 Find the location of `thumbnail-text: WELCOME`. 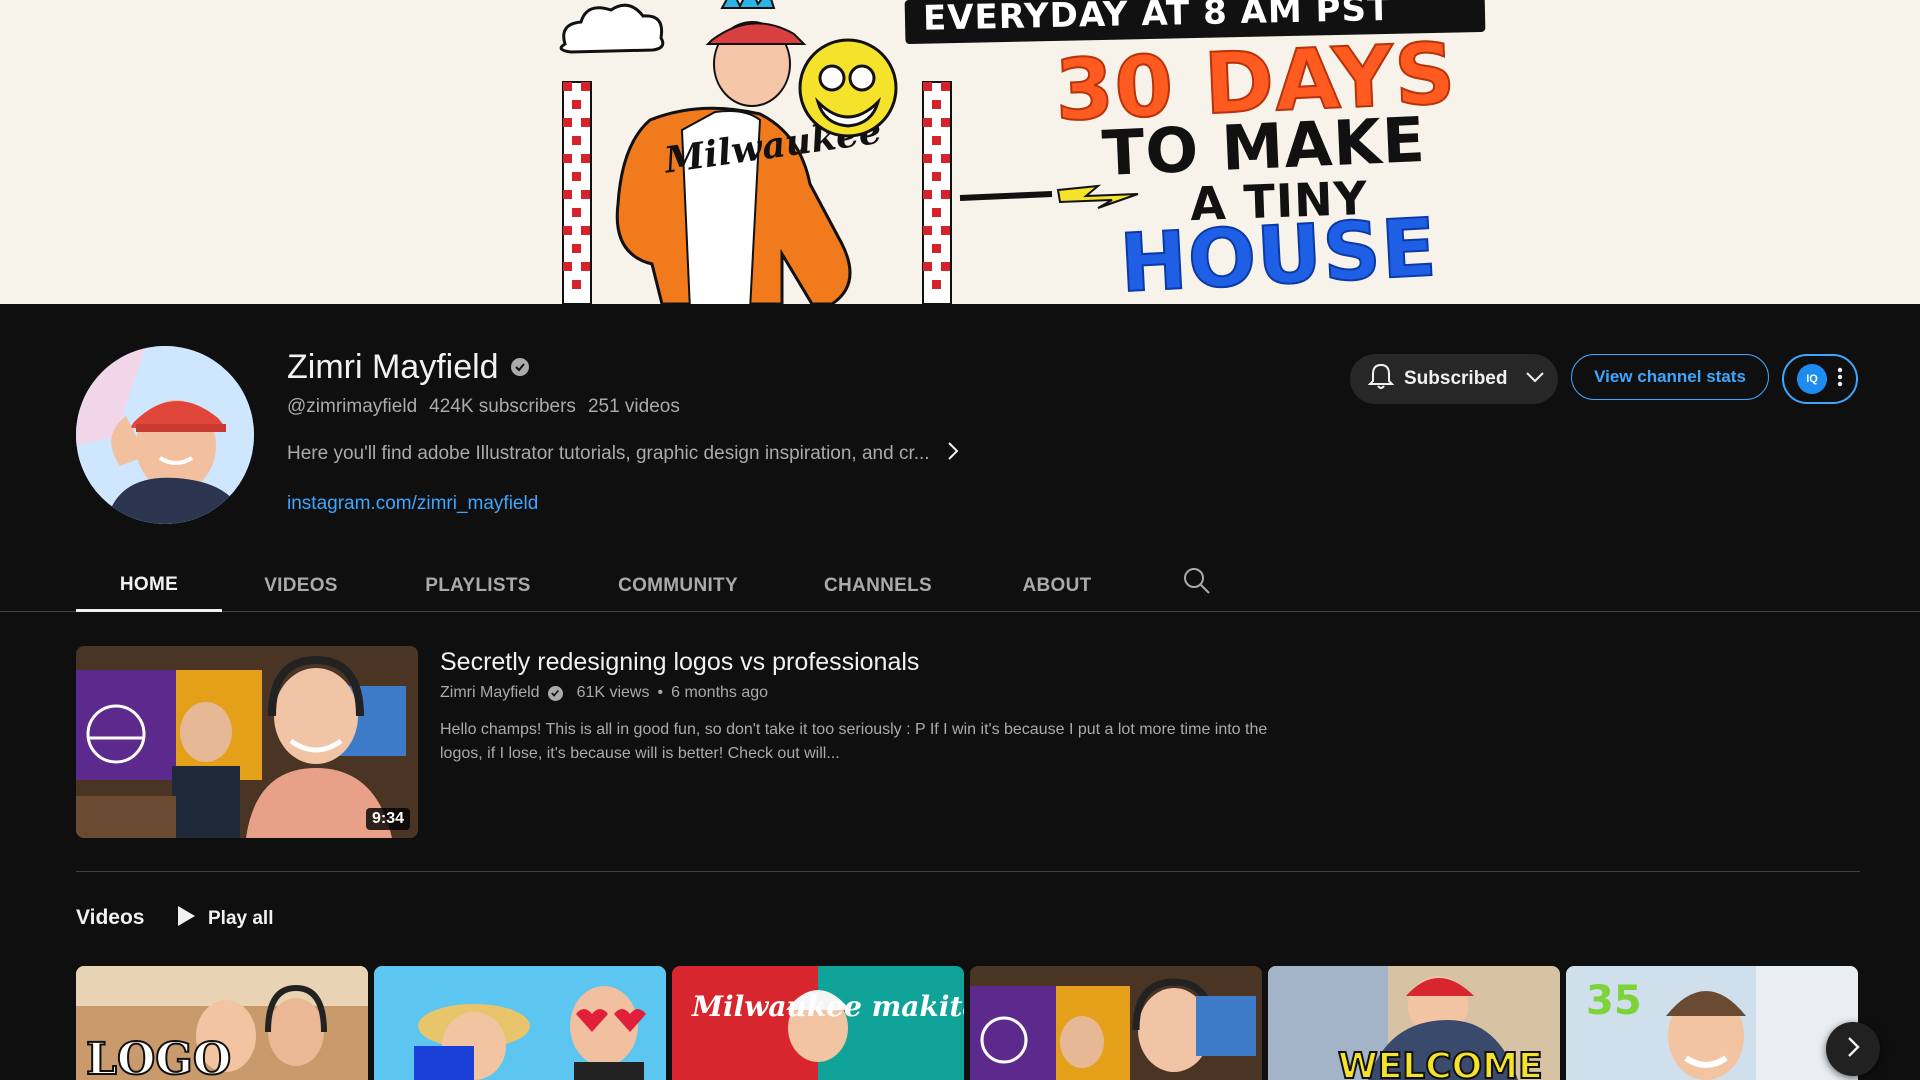

thumbnail-text: WELCOME is located at coordinates (1440, 1063).